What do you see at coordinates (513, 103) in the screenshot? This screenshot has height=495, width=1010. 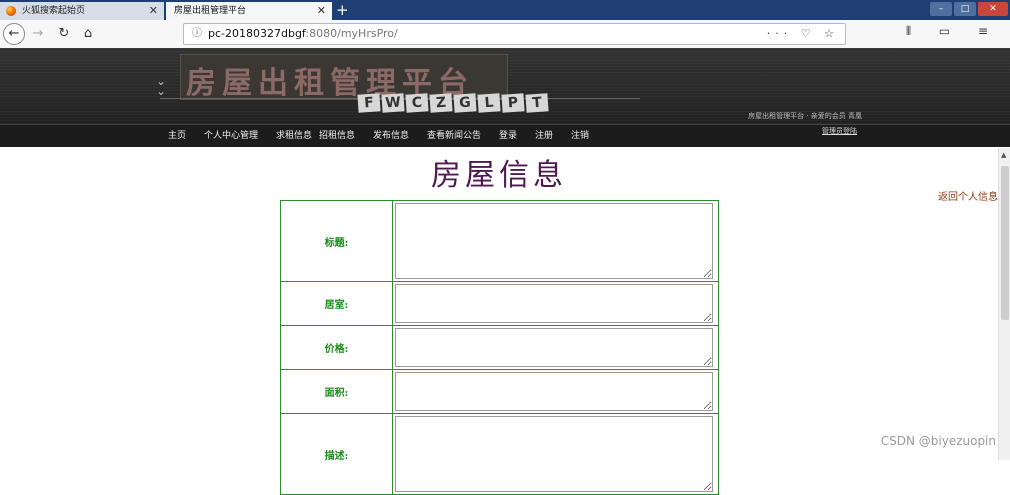 I see `logo-letter: P` at bounding box center [513, 103].